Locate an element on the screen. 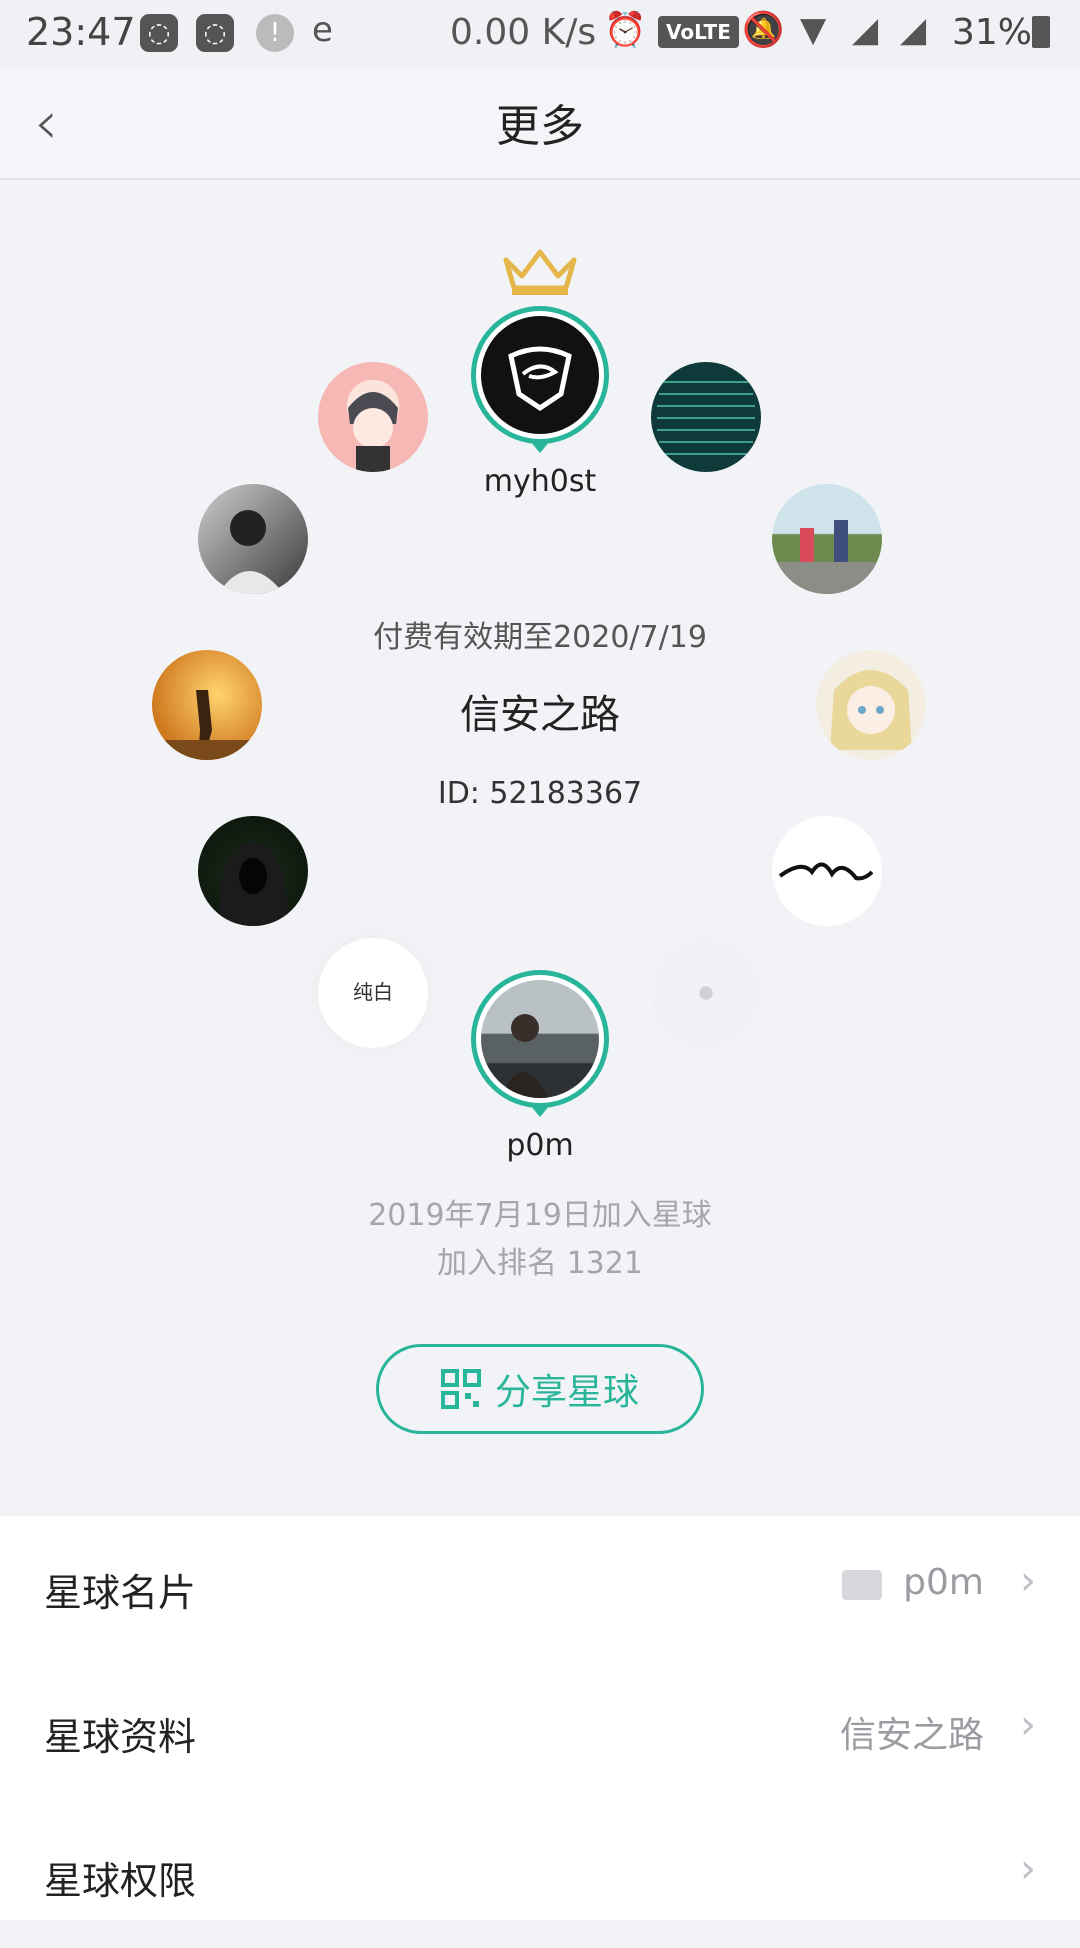 This screenshot has width=1080, height=1948. menu-item-label: 星球名片 is located at coordinates (120, 1593).